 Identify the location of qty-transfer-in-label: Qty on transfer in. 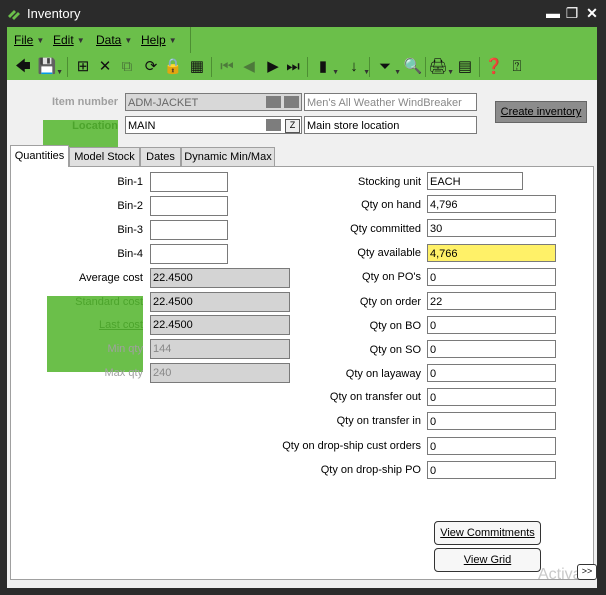
(378, 421).